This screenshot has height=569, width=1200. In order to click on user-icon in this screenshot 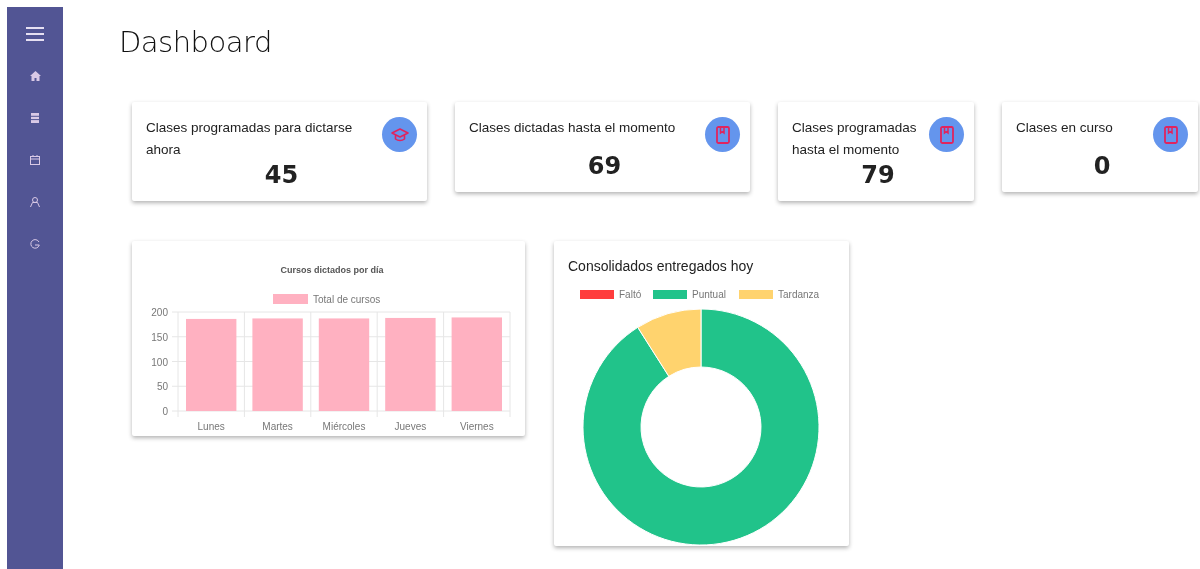, I will do `click(35, 202)`.